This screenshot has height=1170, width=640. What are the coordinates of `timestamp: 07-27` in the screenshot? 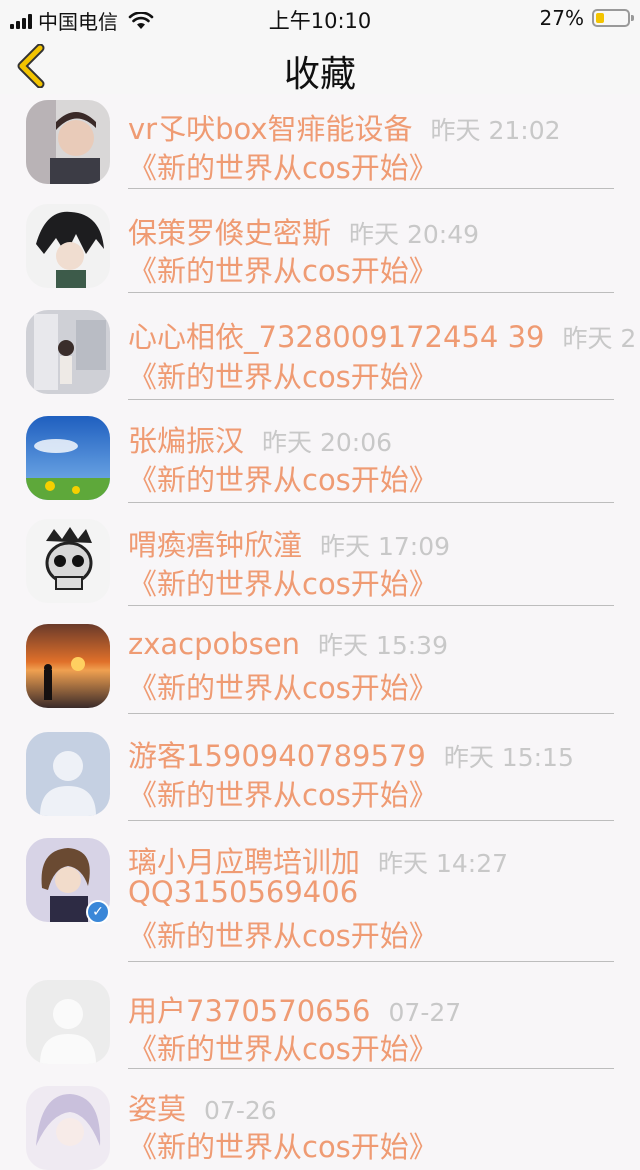 It's located at (425, 1012).